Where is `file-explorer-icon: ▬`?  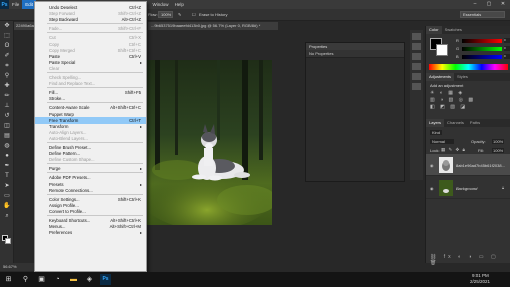
file-explorer-icon: ▬ is located at coordinates (73, 279).